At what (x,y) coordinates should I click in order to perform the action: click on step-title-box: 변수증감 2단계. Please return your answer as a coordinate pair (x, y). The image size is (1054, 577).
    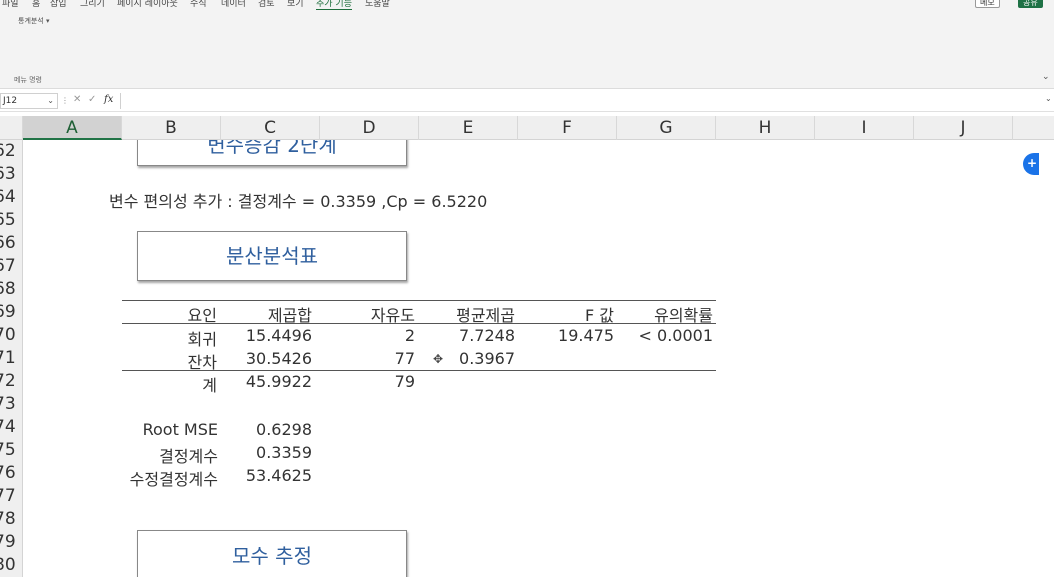
    Looking at the image, I should click on (272, 153).